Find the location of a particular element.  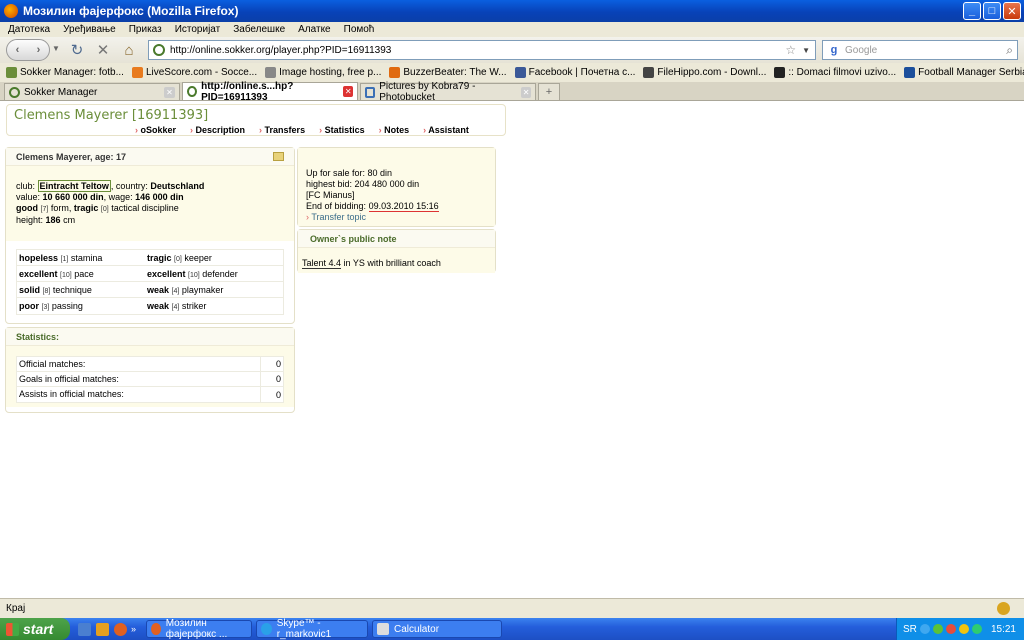

nav-osokker: oSokker is located at coordinates (156, 130).